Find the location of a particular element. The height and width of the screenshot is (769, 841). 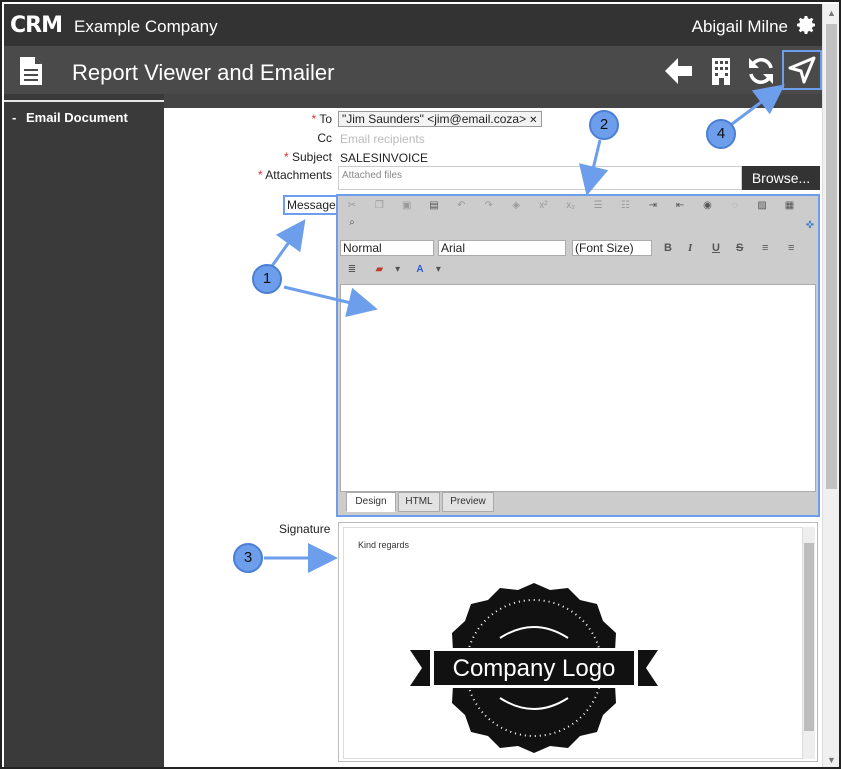

editor-toolbar-row-expand: ✜ is located at coordinates (810, 226).